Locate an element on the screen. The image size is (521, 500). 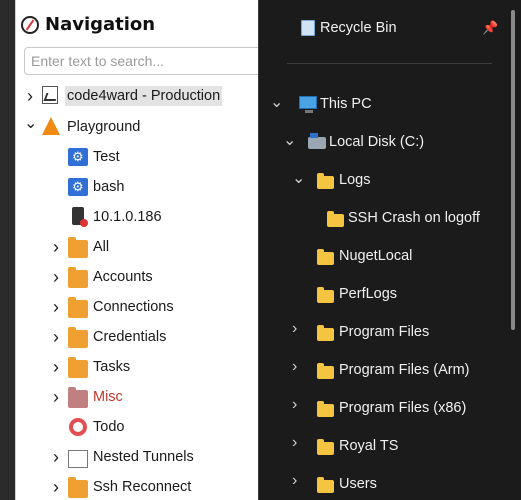
folder-label-nugetlocal: NugetLocal is located at coordinates (375, 256).